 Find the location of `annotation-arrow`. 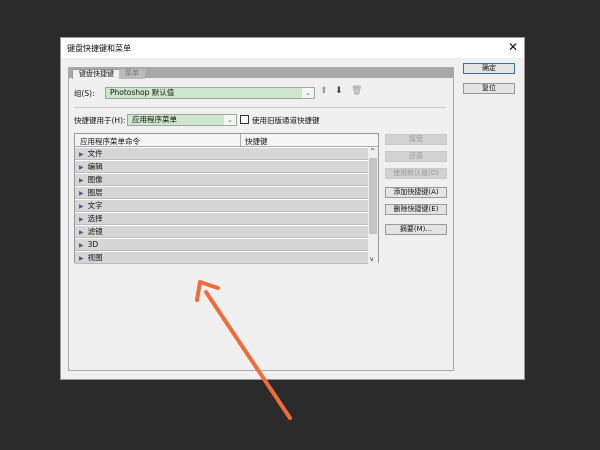

annotation-arrow is located at coordinates (243, 350).